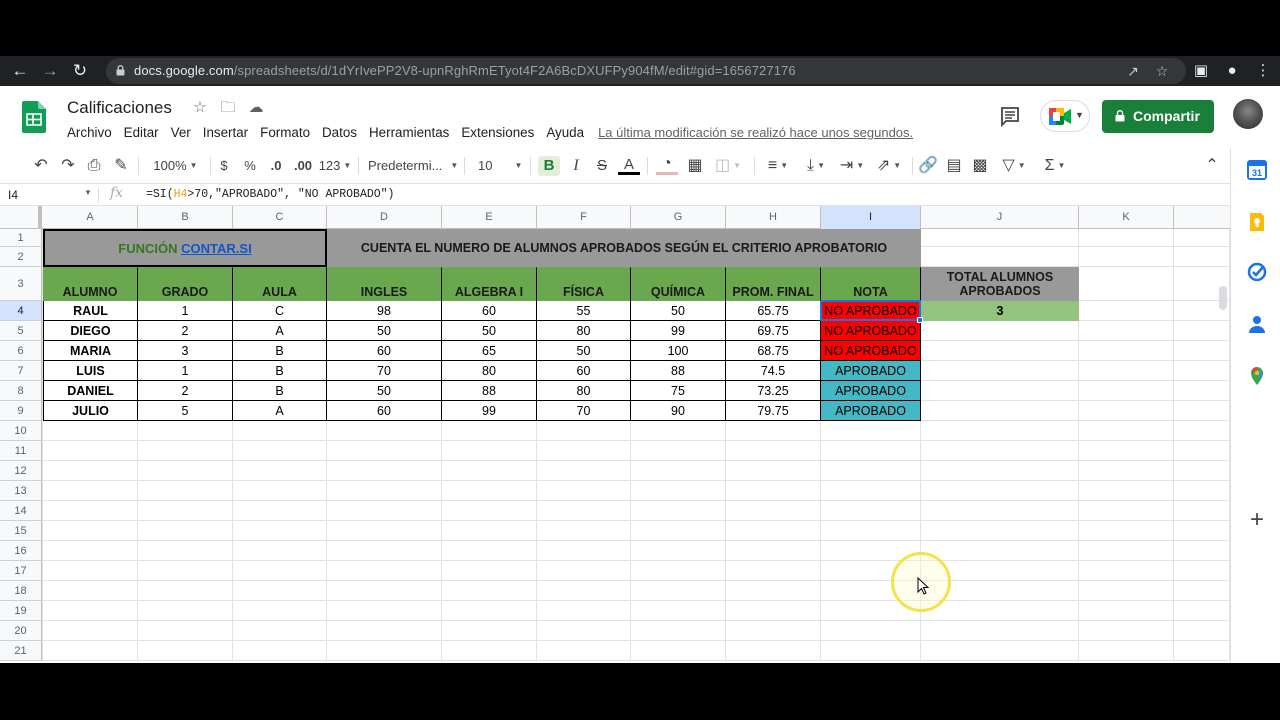 The height and width of the screenshot is (720, 1280). I want to click on data-cell: DIEGO, so click(90, 331).